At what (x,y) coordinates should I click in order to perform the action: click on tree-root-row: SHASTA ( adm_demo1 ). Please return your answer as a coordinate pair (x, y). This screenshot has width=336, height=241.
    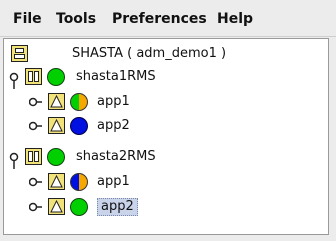
    Looking at the image, I should click on (164, 54).